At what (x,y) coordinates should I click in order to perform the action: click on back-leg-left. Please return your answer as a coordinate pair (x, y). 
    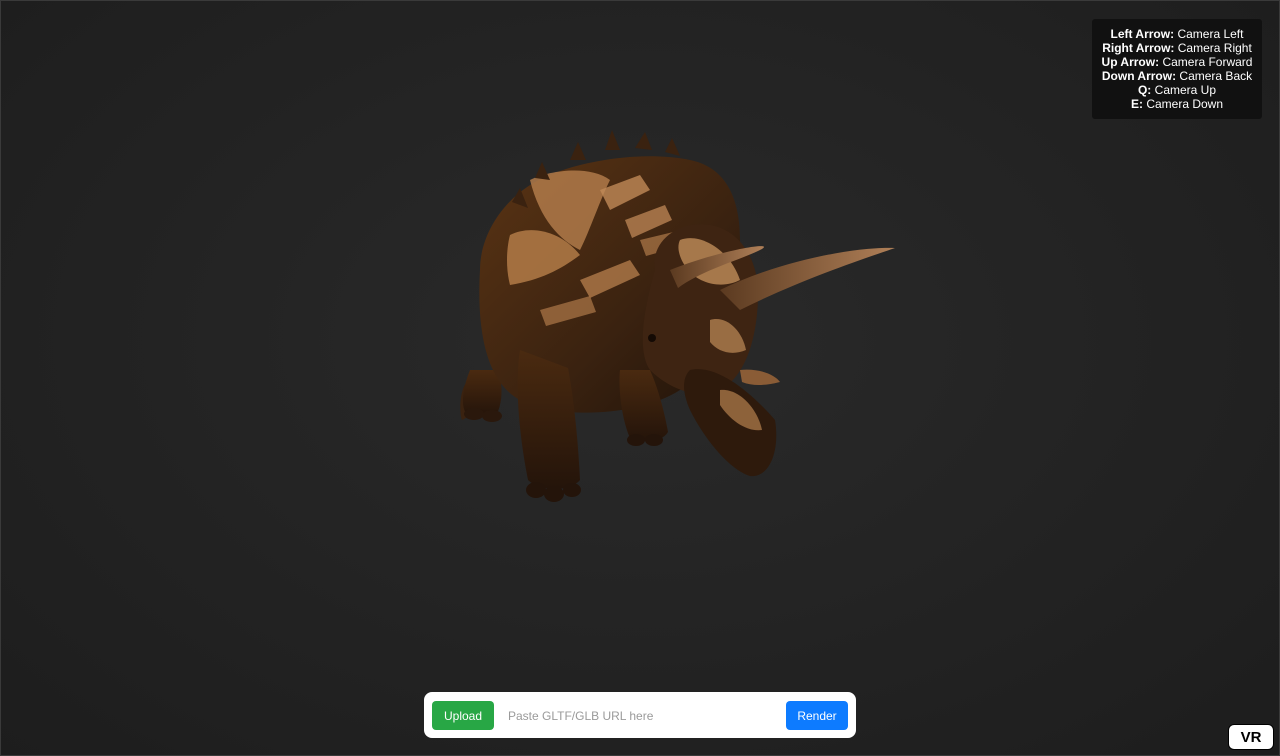
    Looking at the image, I should click on (482, 396).